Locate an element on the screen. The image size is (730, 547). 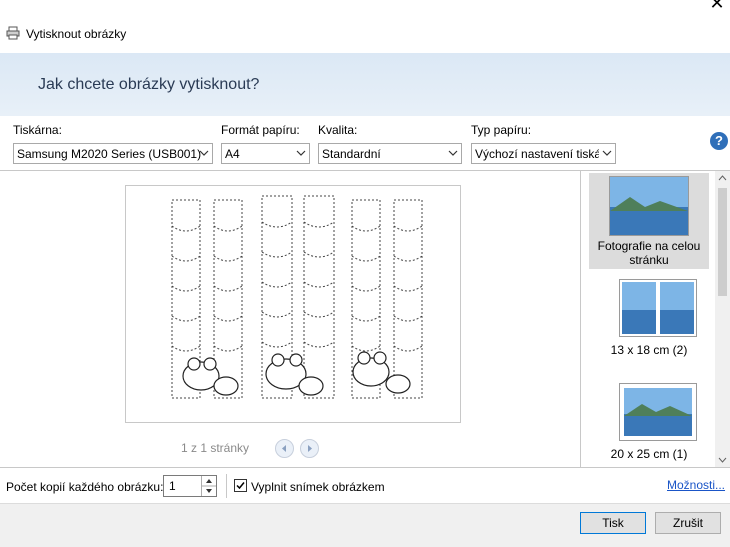
paper-size-label: Formát papíru: is located at coordinates (260, 130).